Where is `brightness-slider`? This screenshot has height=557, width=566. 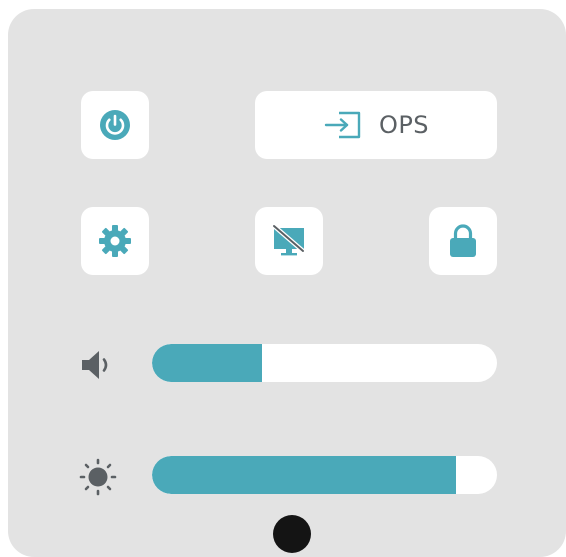
brightness-slider is located at coordinates (324, 475).